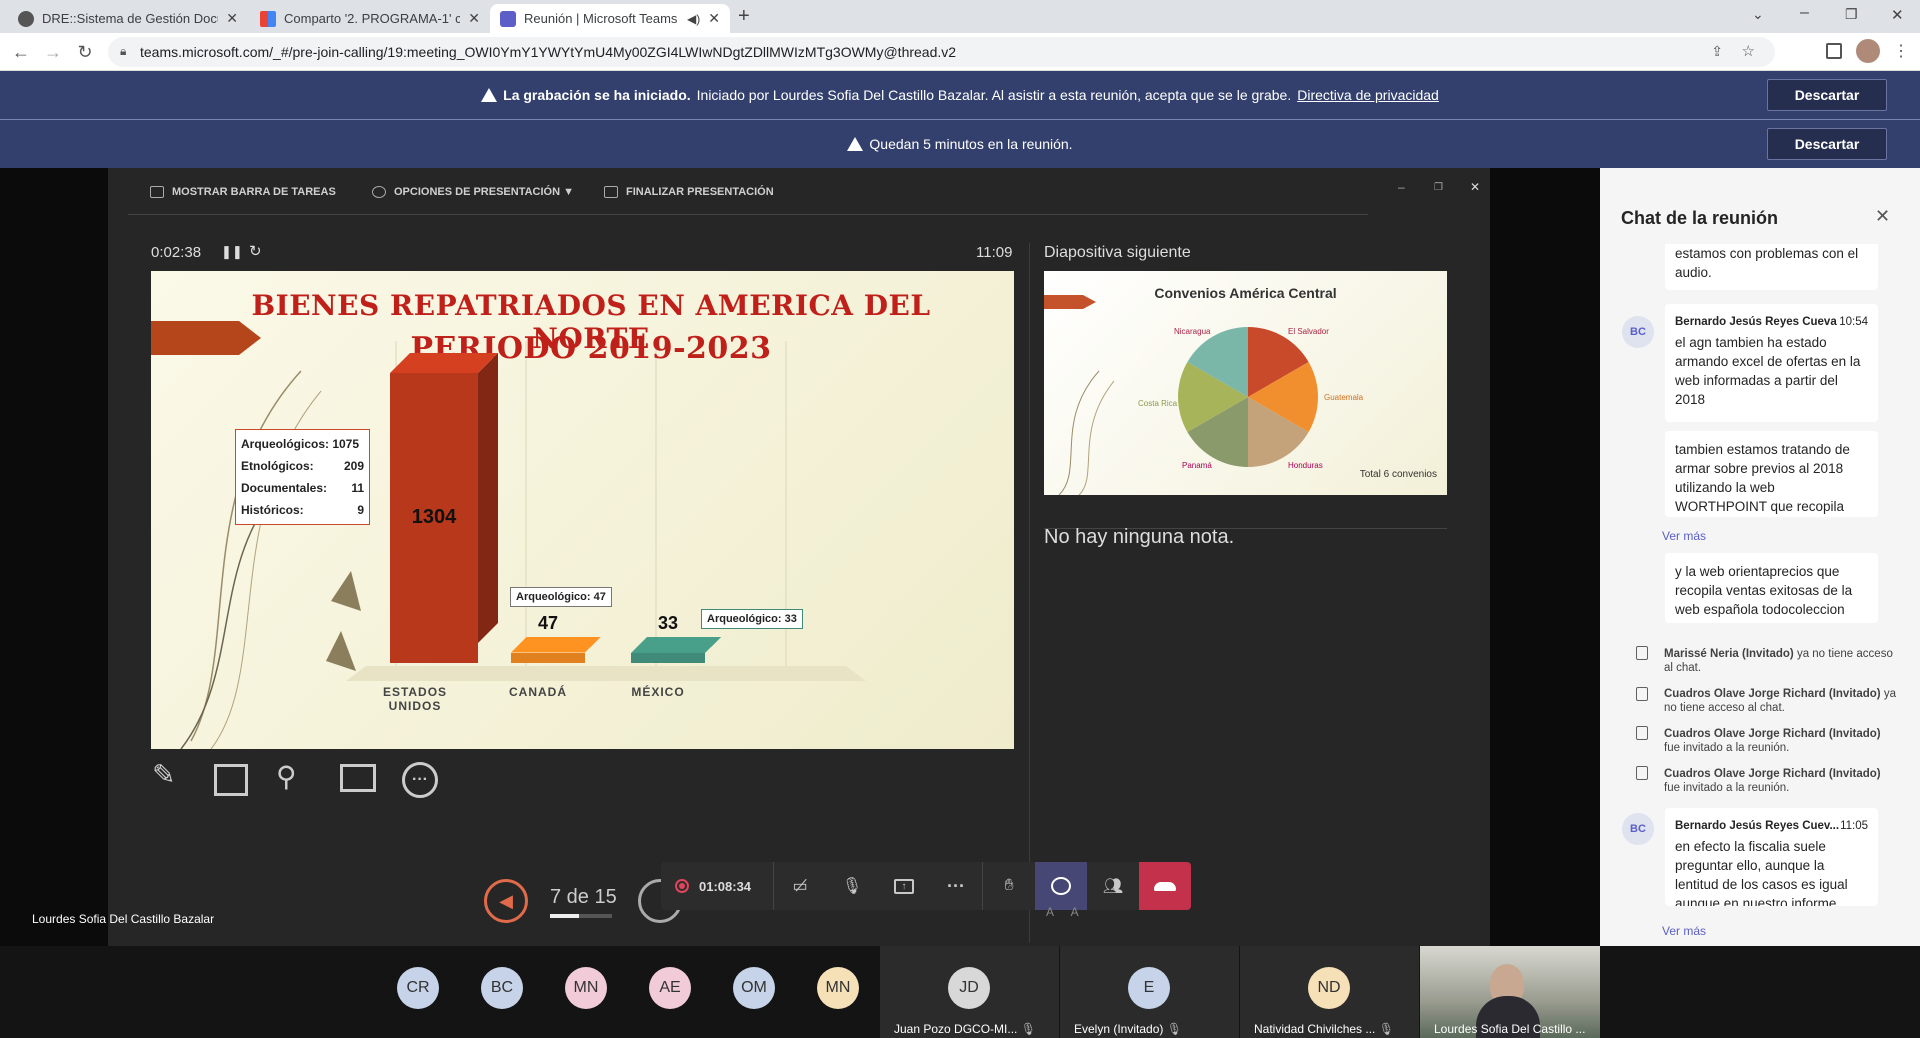 This screenshot has width=1920, height=1038. Describe the element at coordinates (176, 252) in the screenshot. I see `elapsed-timer: 0:02:38` at that location.